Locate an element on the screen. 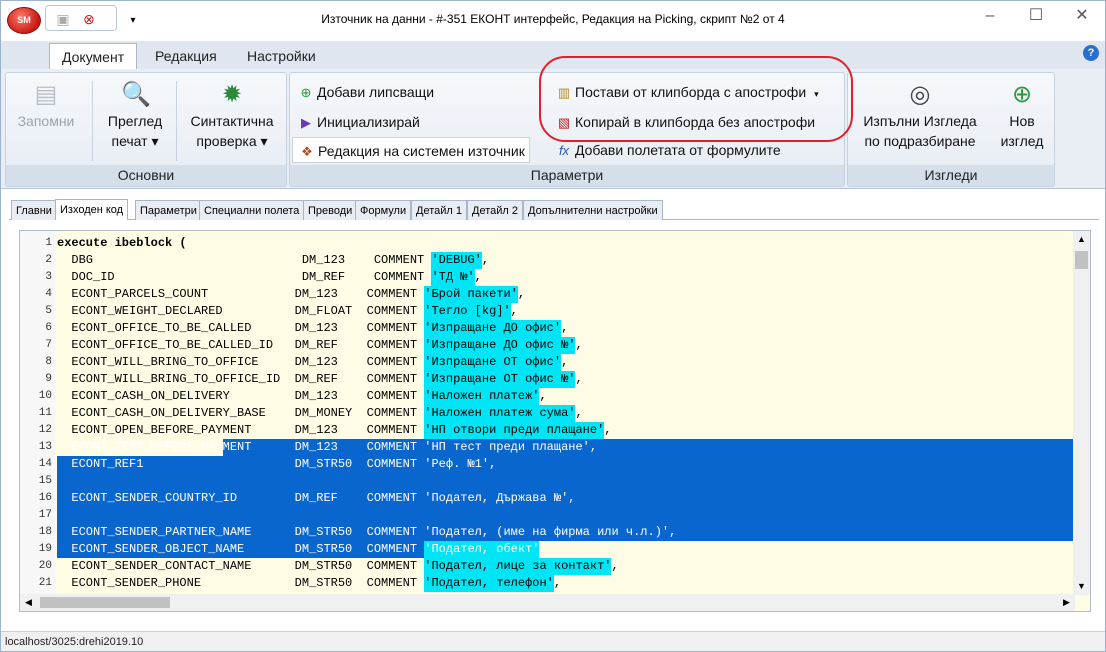 This screenshot has width=1106, height=652. vertical-scroll-thumb is located at coordinates (1081, 260).